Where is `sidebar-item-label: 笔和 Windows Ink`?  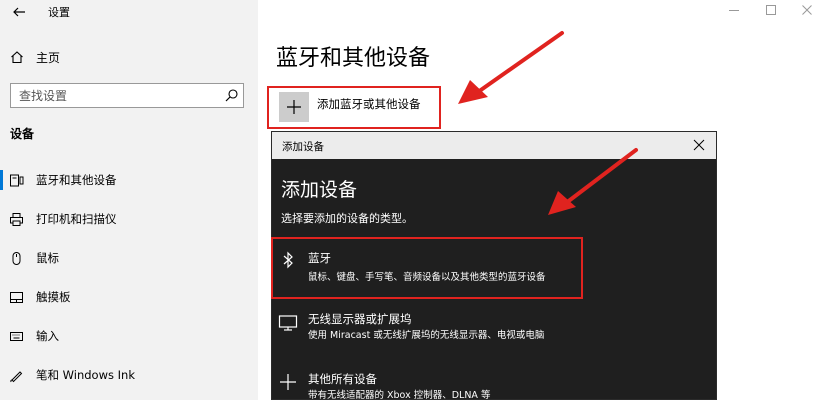 sidebar-item-label: 笔和 Windows Ink is located at coordinates (85, 375).